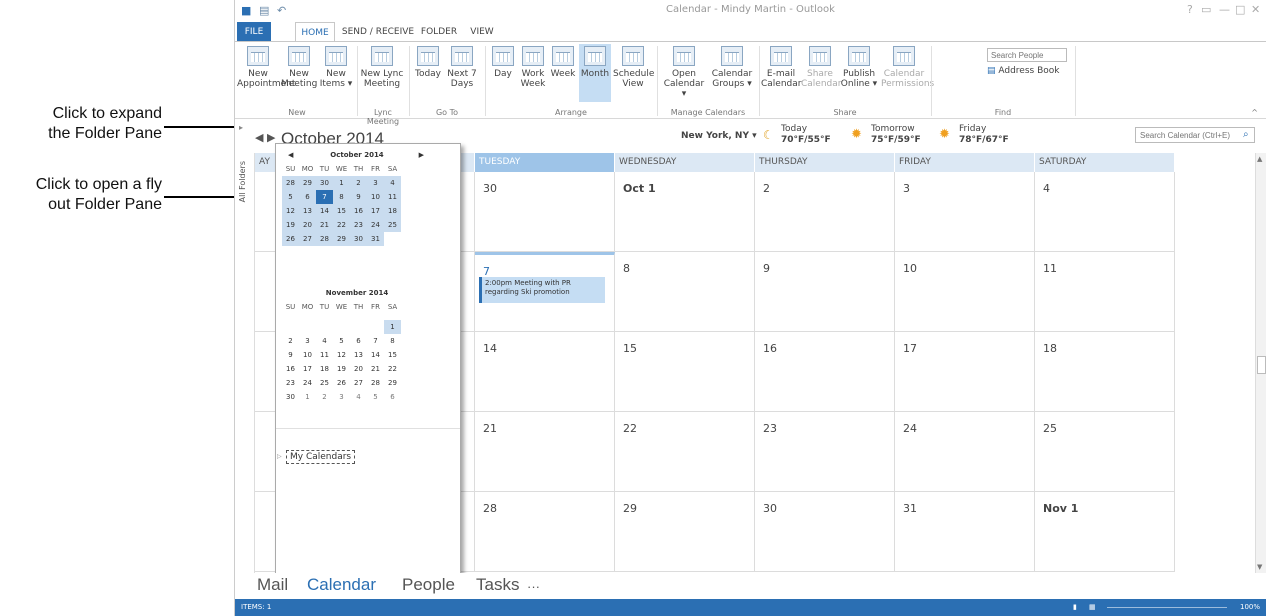  What do you see at coordinates (965, 292) in the screenshot?
I see `day-cell: 10` at bounding box center [965, 292].